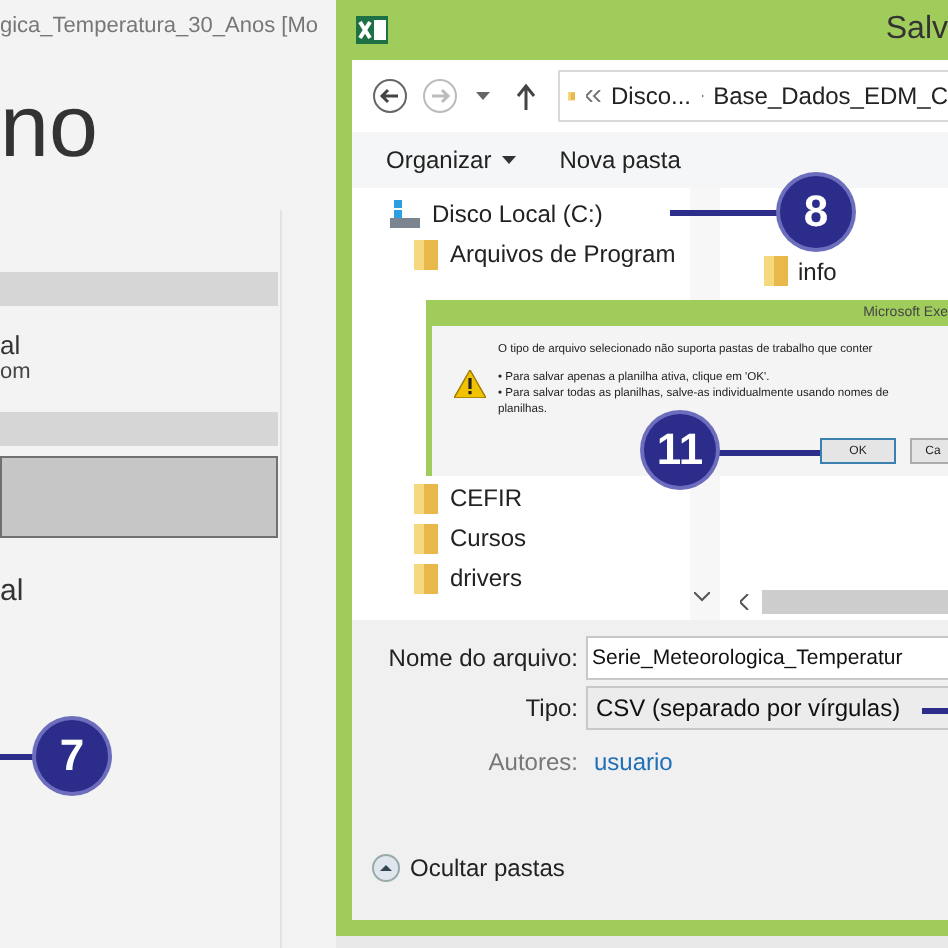 Image resolution: width=948 pixels, height=948 pixels. Describe the element at coordinates (800, 271) in the screenshot. I see `file-item: info` at that location.